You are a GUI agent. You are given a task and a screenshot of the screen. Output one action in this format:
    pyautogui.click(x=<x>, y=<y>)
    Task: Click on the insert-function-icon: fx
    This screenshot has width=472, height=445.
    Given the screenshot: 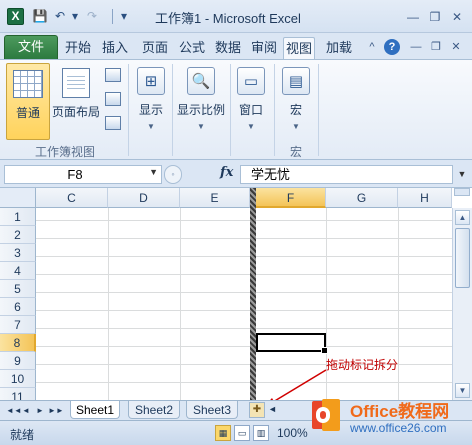 What is the action you would take?
    pyautogui.click(x=226, y=172)
    